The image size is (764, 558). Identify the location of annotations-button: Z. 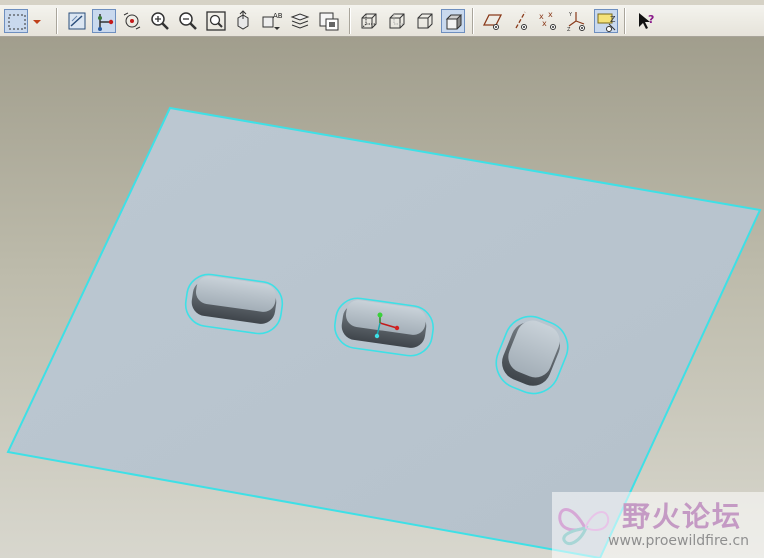
(606, 21).